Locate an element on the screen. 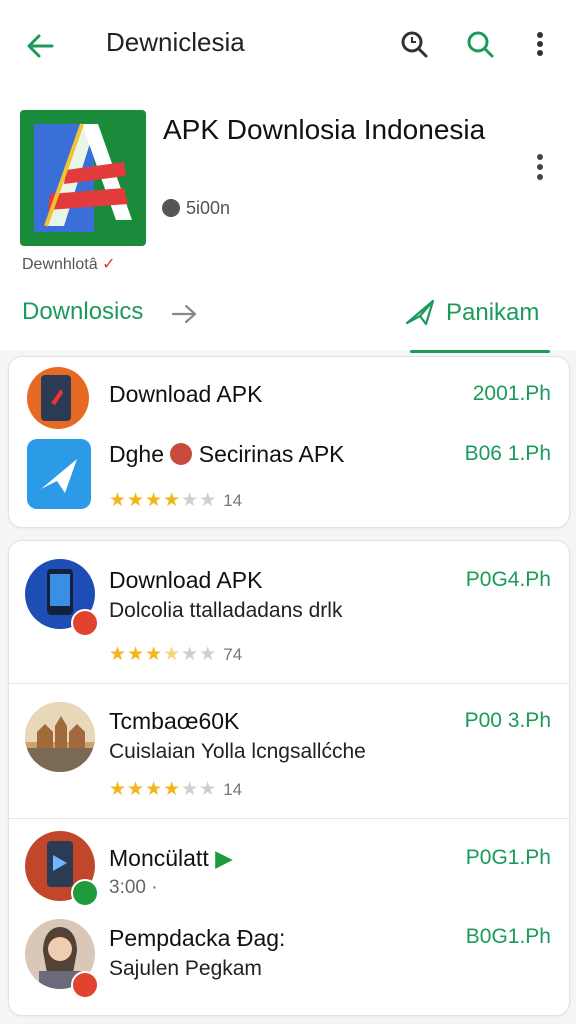  developer-label: Dewnhlotâ is located at coordinates (60, 264).